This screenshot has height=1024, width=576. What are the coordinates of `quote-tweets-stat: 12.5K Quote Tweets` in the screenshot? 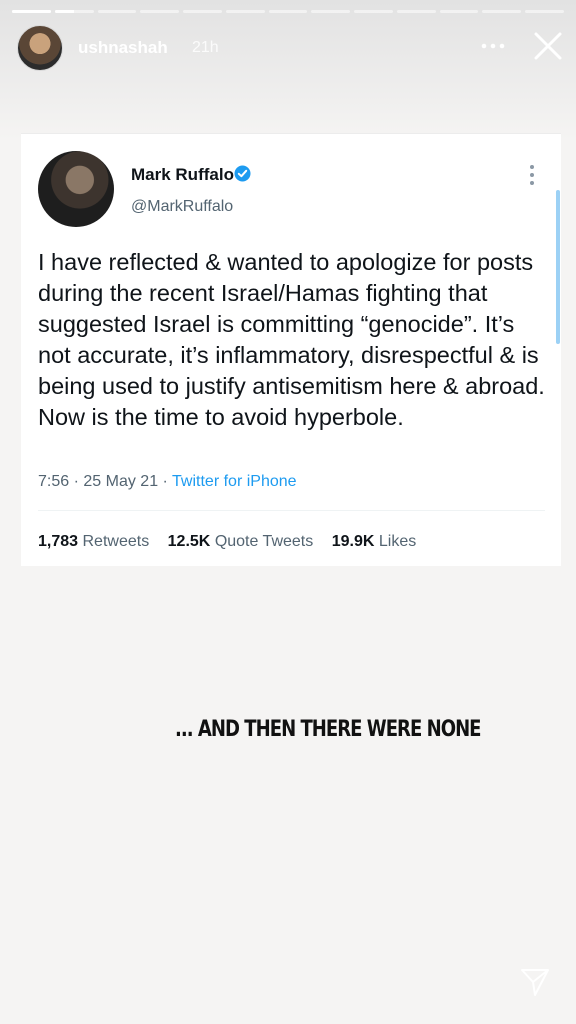 It's located at (241, 541).